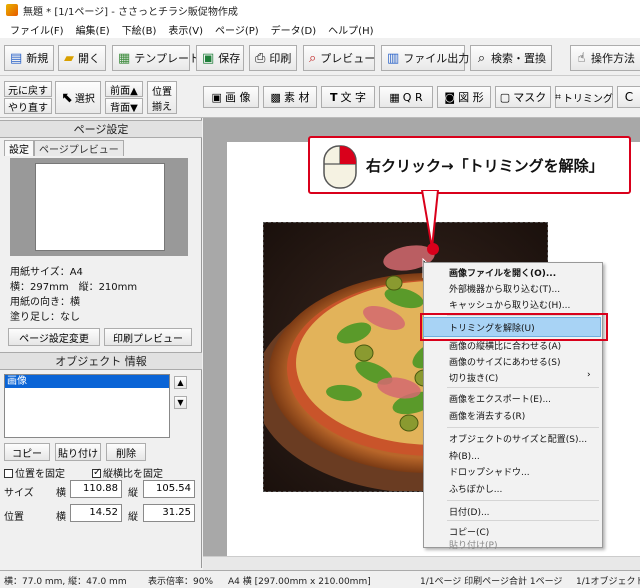 This screenshot has width=640, height=588. Describe the element at coordinates (28, 106) in the screenshot. I see `redo-button: やり直す` at that location.